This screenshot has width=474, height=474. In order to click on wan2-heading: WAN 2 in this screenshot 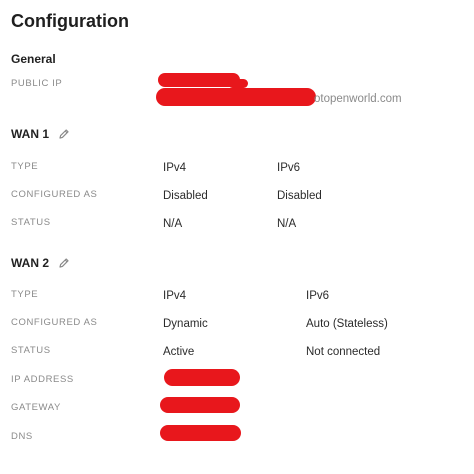, I will do `click(40, 263)`.